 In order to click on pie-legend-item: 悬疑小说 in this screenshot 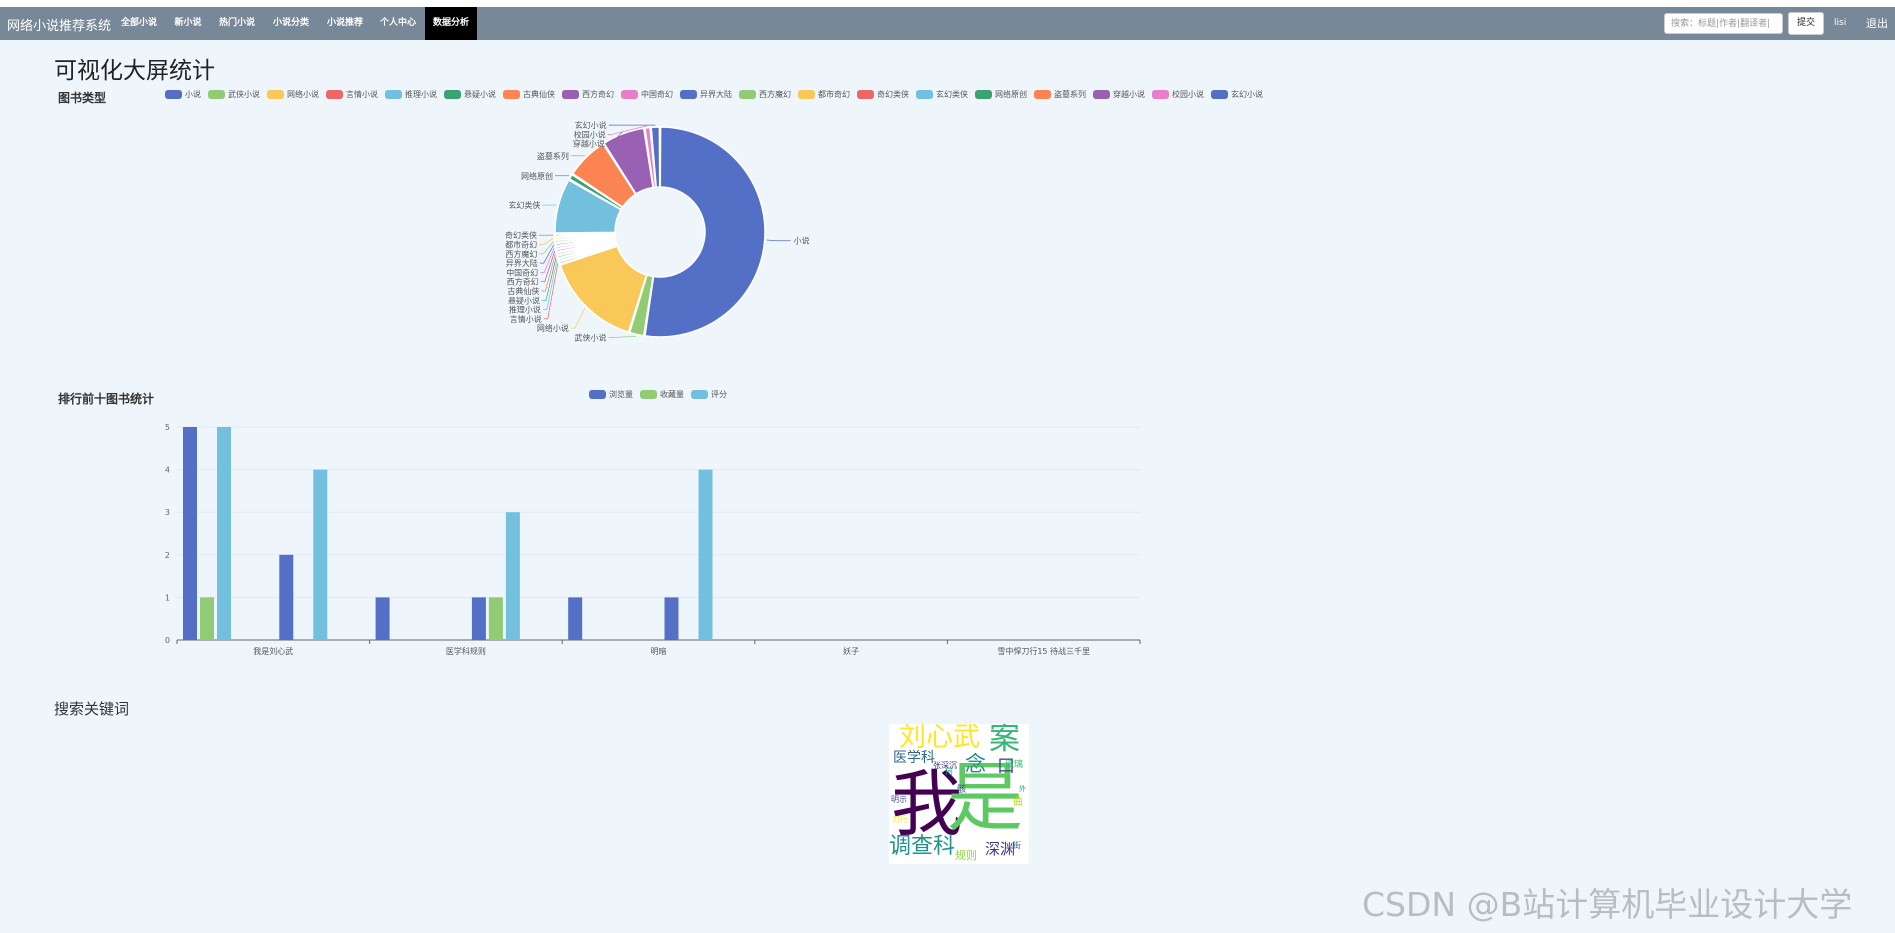, I will do `click(470, 94)`.